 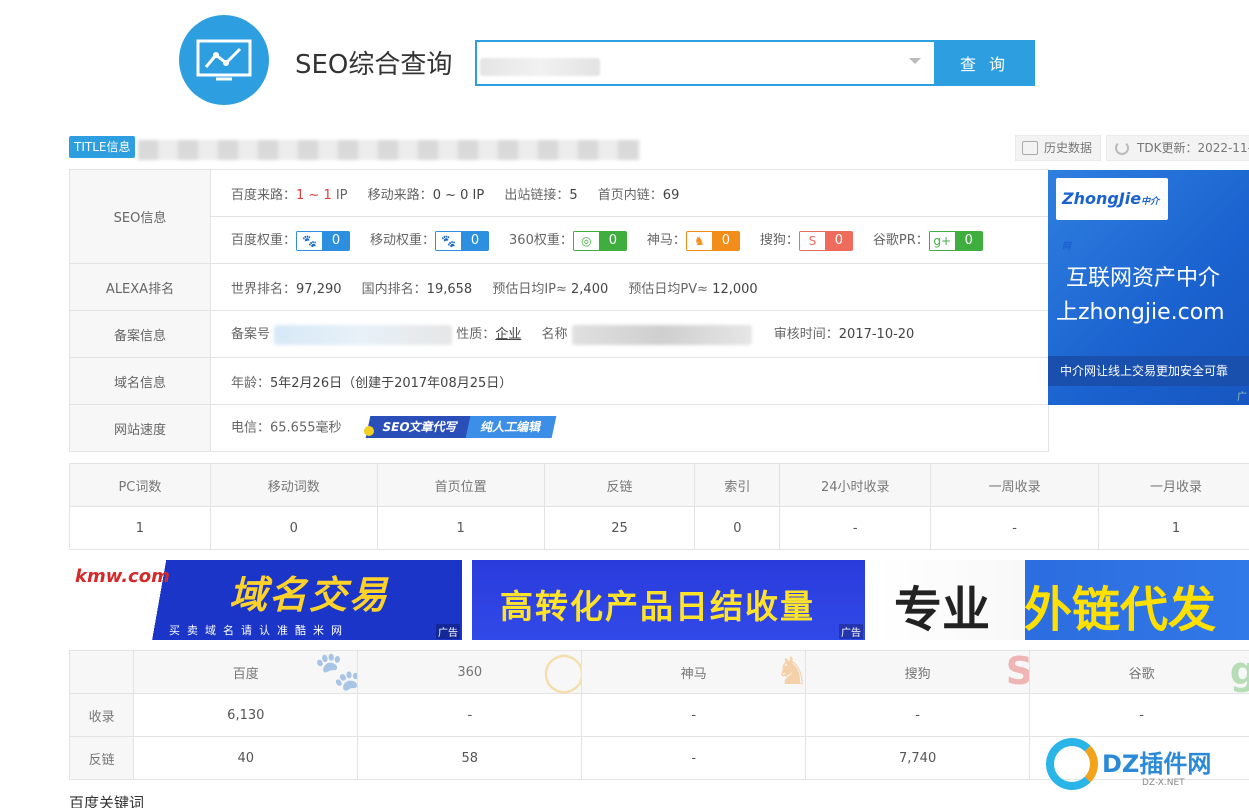 I want to click on sogou-icon: S, so click(x=811, y=240).